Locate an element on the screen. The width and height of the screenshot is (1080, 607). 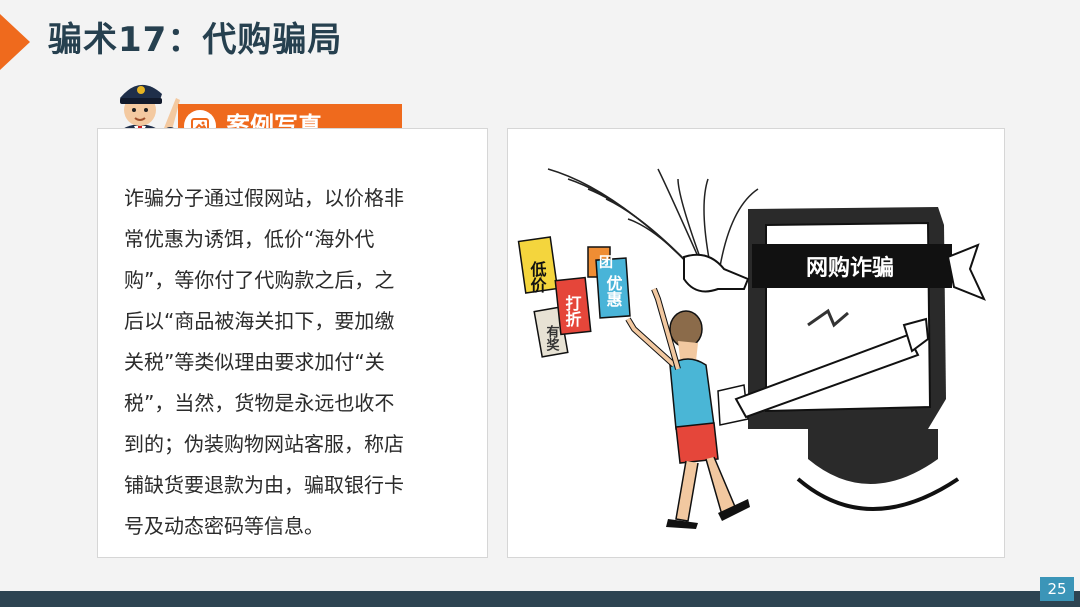
shopper-figure is located at coordinates (687, 408).